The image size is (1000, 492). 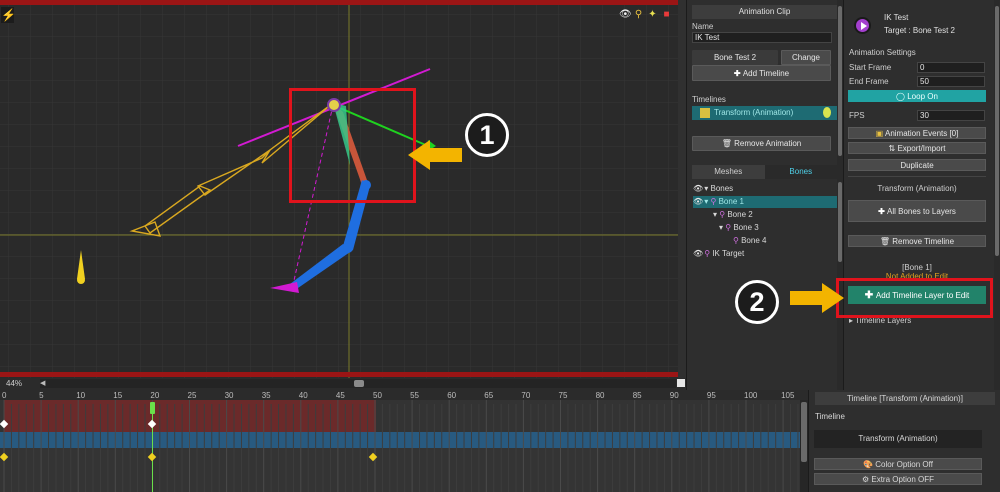 I want to click on timeline-layer-name: Transform (Animation), so click(x=898, y=439).